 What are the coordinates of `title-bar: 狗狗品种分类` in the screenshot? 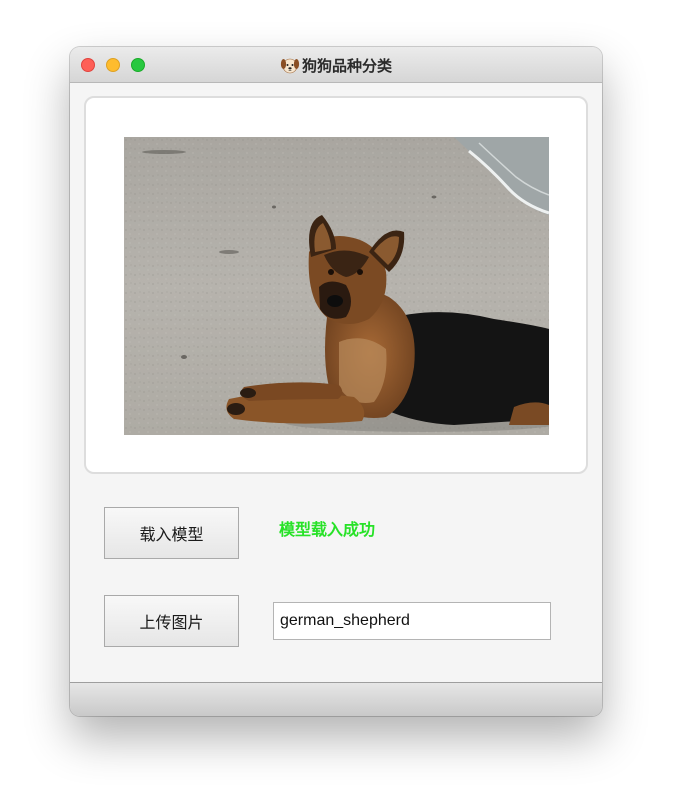 It's located at (336, 65).